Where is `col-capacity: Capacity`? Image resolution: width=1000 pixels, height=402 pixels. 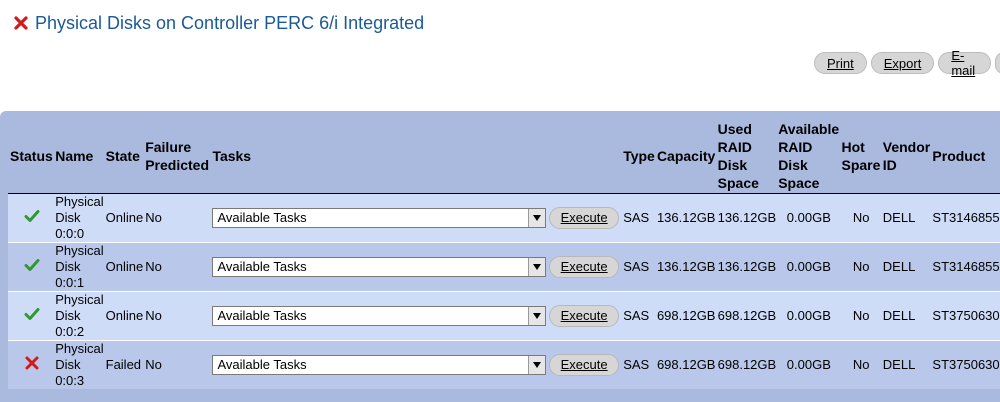
col-capacity: Capacity is located at coordinates (685, 156).